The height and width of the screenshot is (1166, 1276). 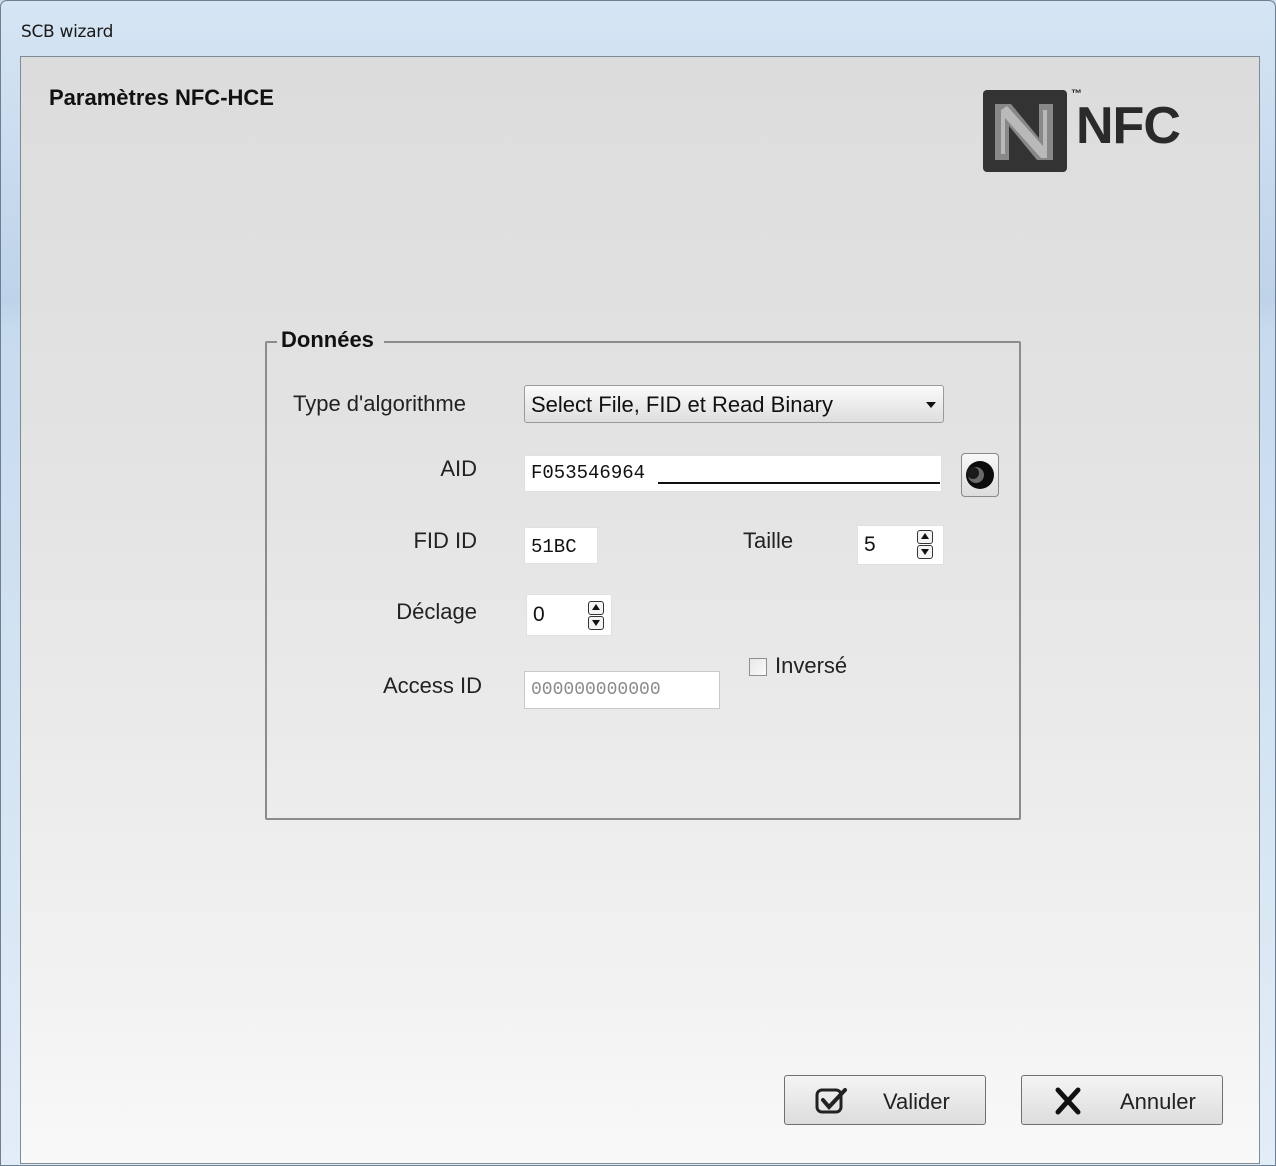 I want to click on chevron-down-icon, so click(x=931, y=405).